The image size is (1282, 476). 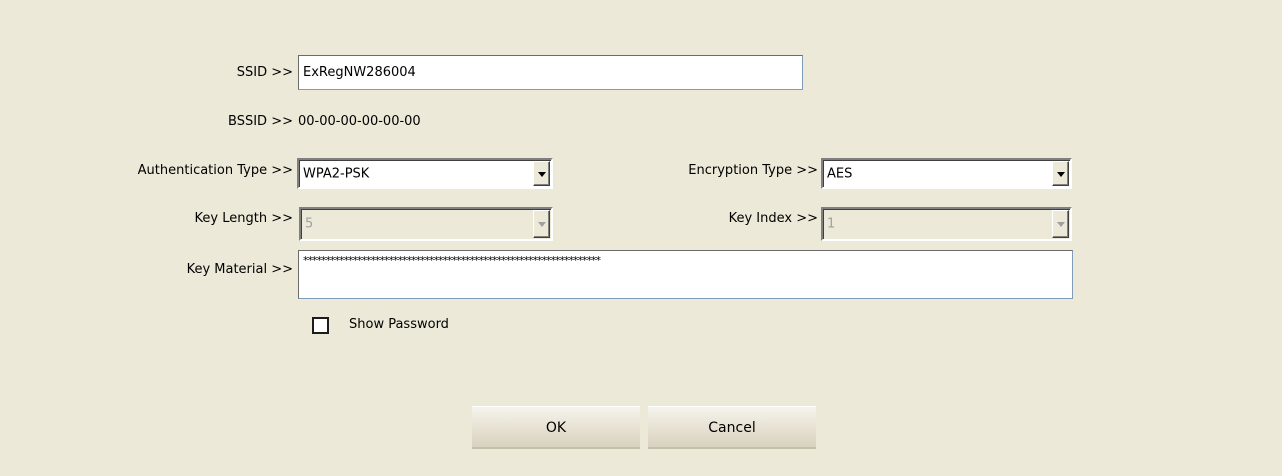 What do you see at coordinates (732, 427) in the screenshot?
I see `cancel-button: Cancel` at bounding box center [732, 427].